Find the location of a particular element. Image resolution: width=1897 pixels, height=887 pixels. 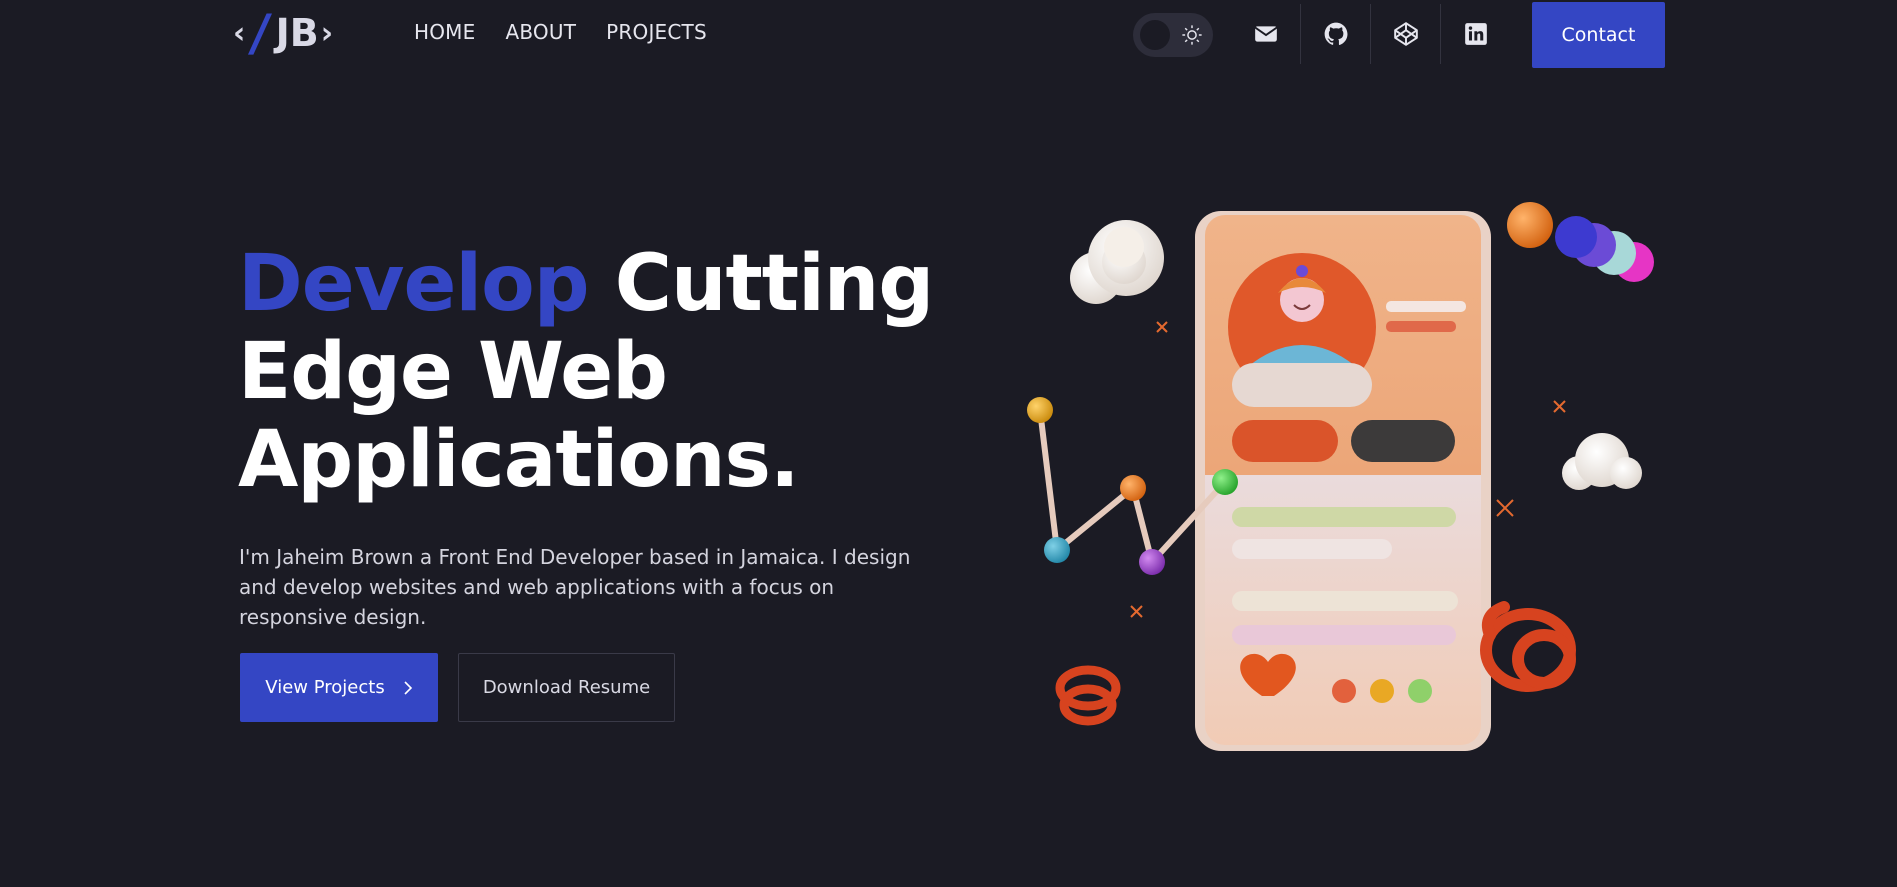

logo-slash: / is located at coordinates (260, 33).